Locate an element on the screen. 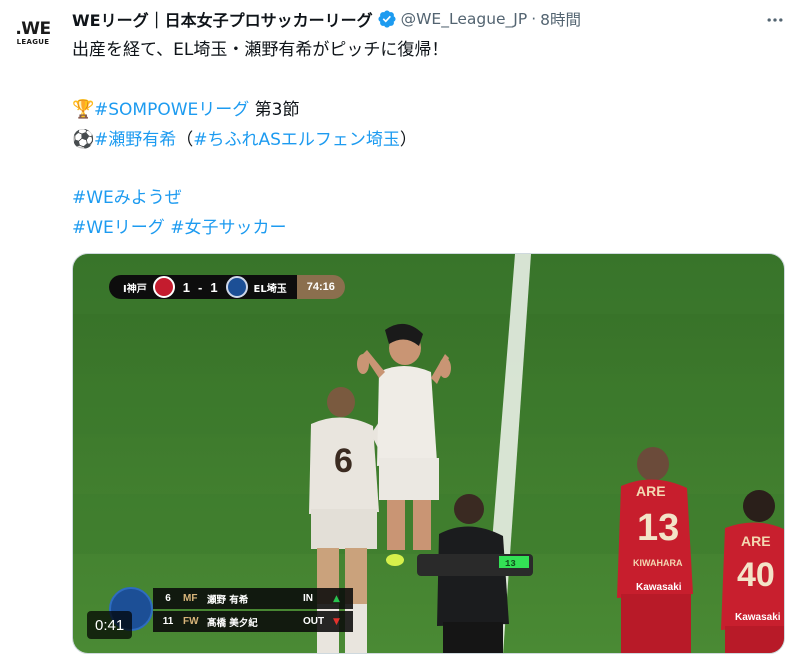 Image resolution: width=801 pixels, height=669 pixels. scorebug-bar: I神戸 1 - 1 EL埼玉 is located at coordinates (203, 287).